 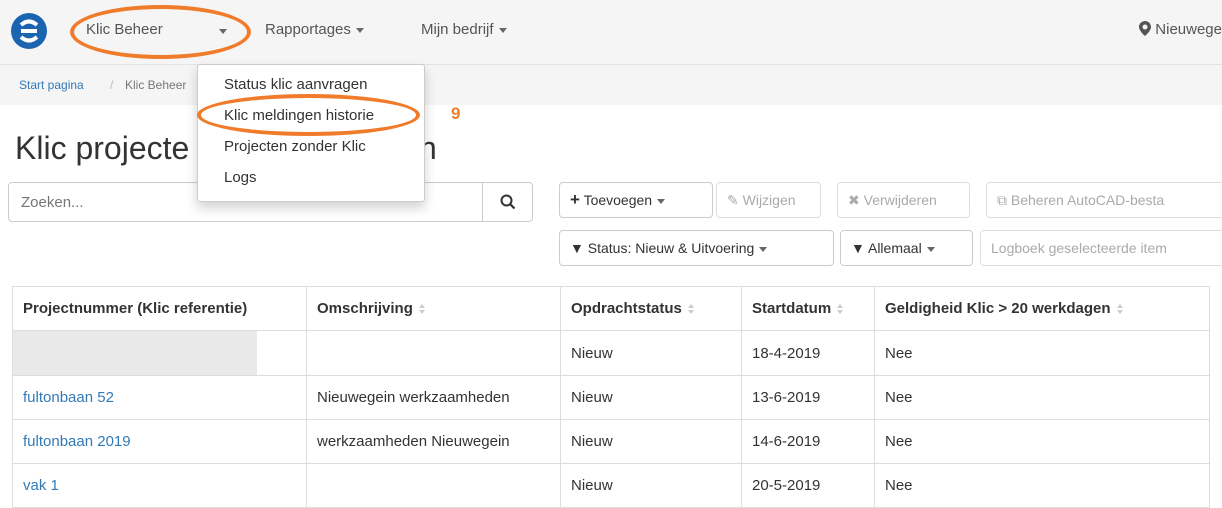 I want to click on table-row: Nieuw 18-4-2019 Nee, so click(x=611, y=353).